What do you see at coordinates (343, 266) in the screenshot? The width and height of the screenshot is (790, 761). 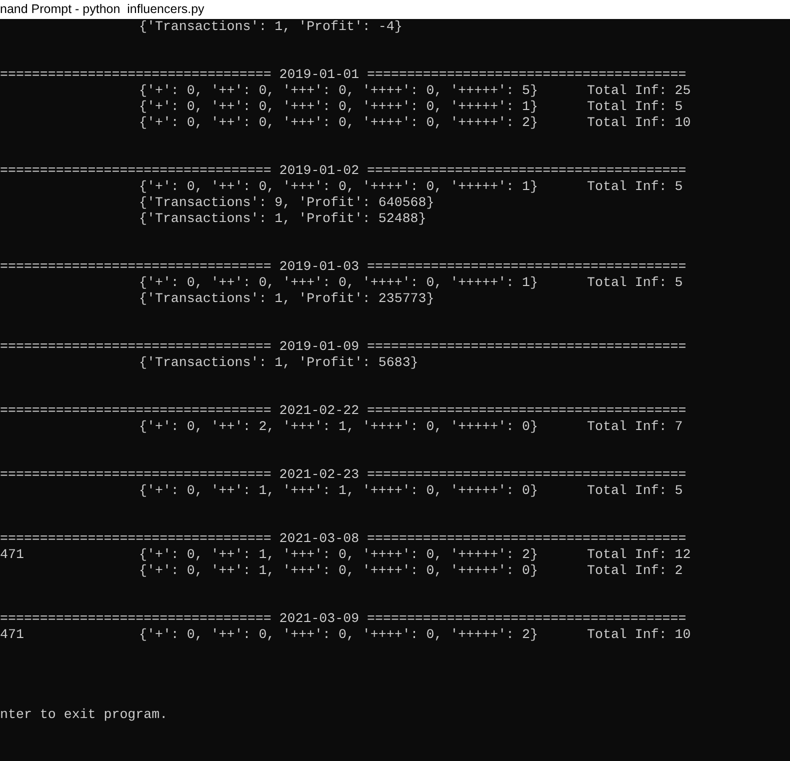 I see `date-separator: ================================== 2019-01-03 ========================================` at bounding box center [343, 266].